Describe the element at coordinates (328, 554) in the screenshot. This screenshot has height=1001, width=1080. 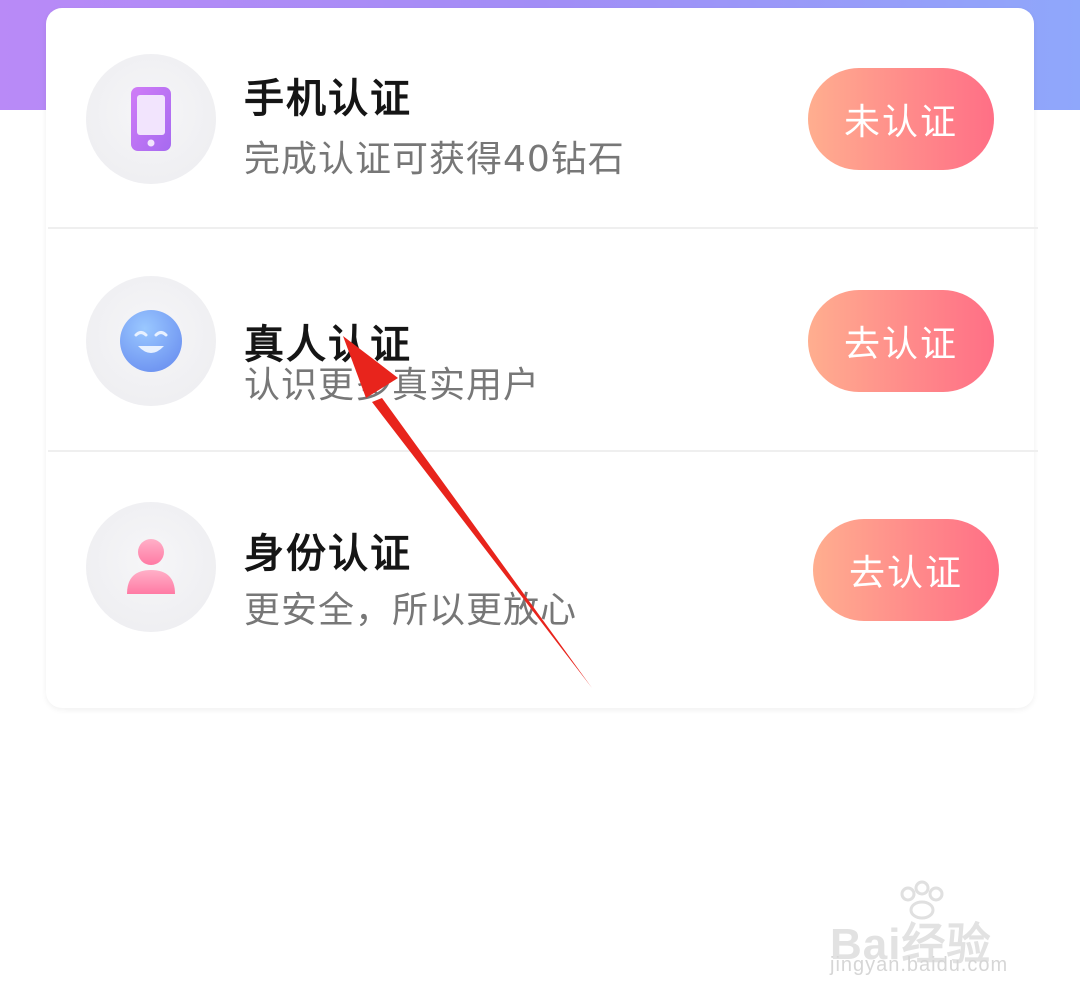
I see `item-title: 身份认证` at that location.